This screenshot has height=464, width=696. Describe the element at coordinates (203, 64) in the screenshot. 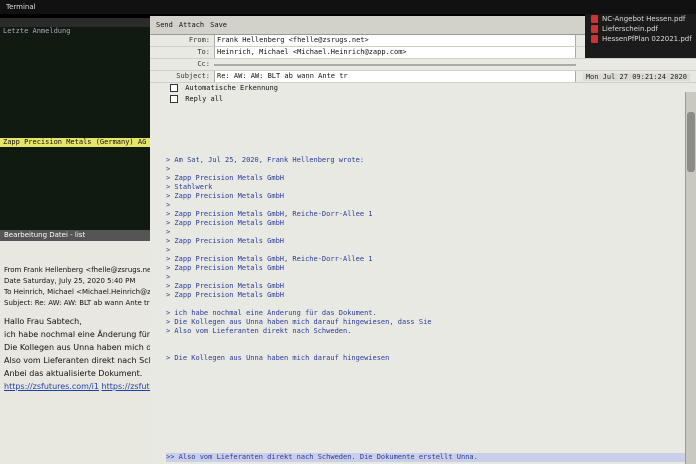

I see `cc-label: Cc:` at that location.